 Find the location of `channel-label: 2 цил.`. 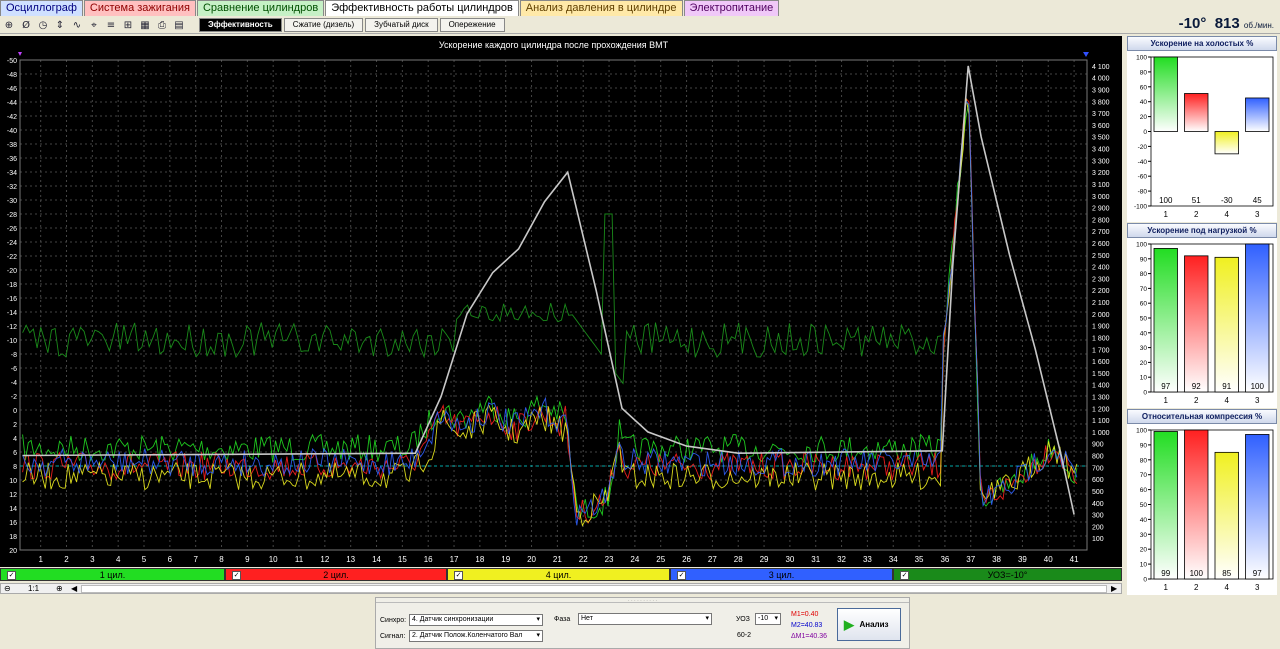

channel-label: 2 цил. is located at coordinates (336, 575).